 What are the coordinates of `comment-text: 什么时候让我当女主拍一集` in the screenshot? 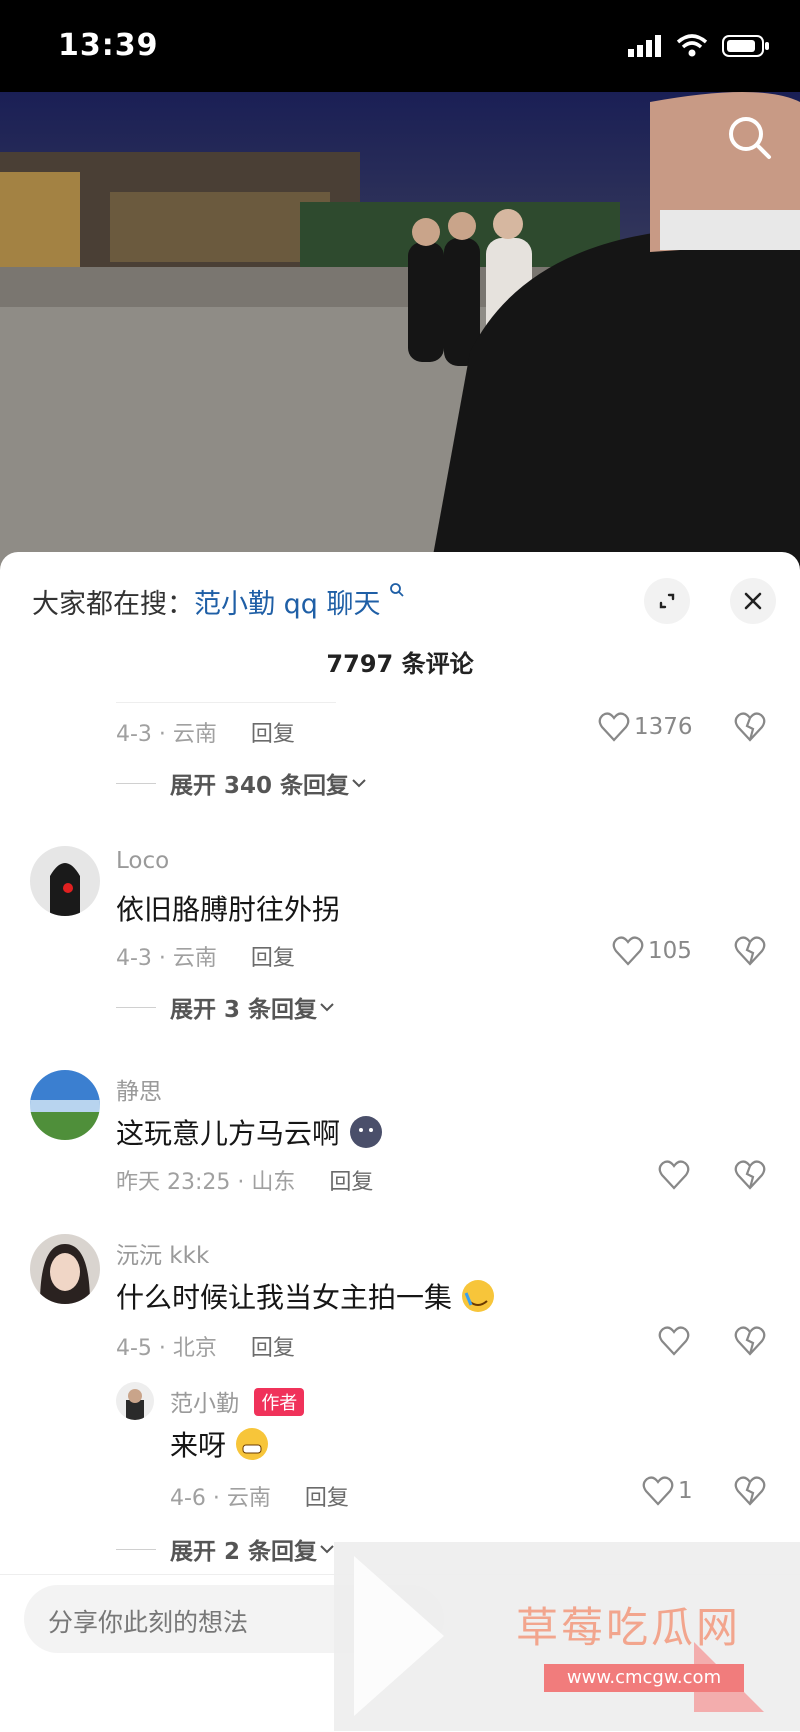 It's located at (305, 1296).